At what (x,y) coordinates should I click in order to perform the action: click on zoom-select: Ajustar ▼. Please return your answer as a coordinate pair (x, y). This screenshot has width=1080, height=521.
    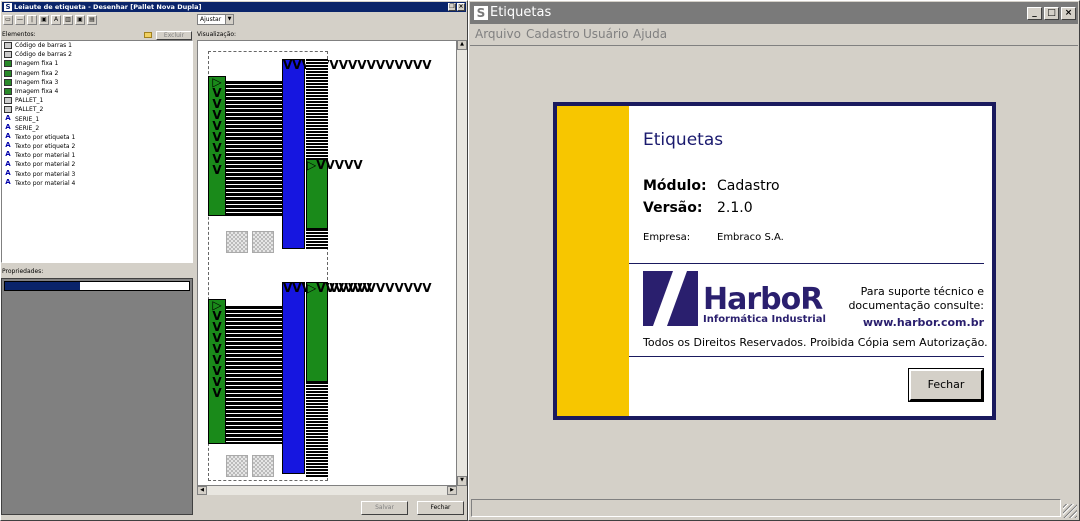
    Looking at the image, I should click on (215, 19).